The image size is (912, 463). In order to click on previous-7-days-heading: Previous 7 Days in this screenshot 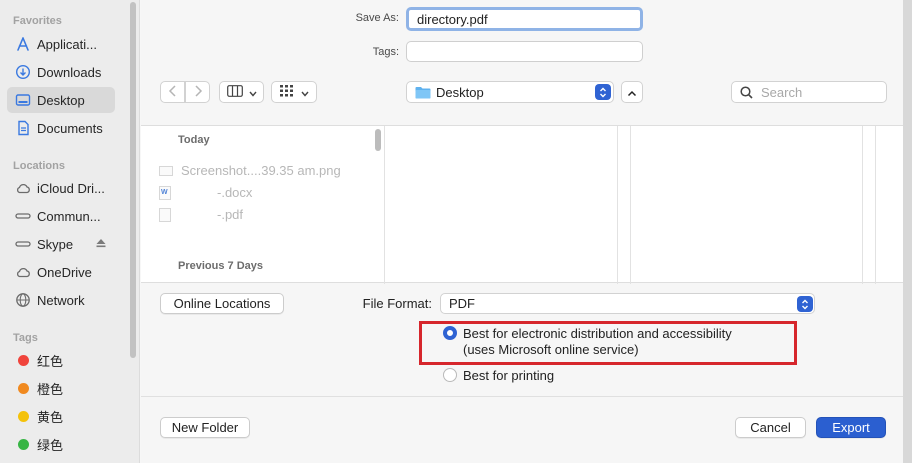, I will do `click(220, 266)`.